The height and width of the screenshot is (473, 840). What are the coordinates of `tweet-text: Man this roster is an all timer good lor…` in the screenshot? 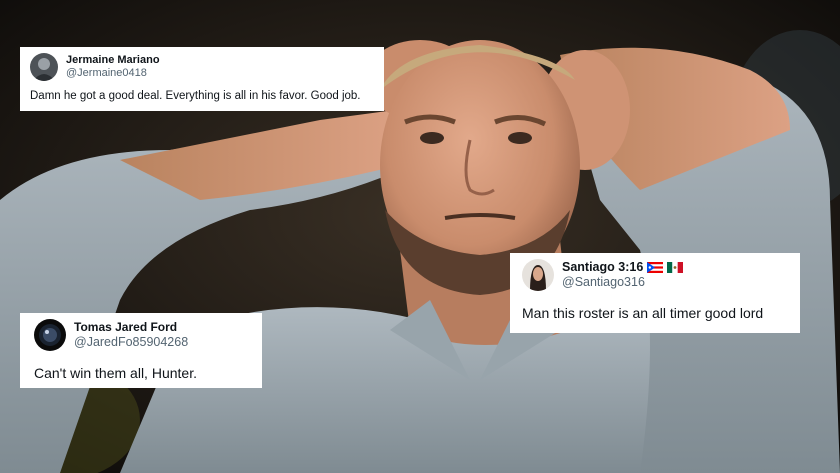 It's located at (643, 313).